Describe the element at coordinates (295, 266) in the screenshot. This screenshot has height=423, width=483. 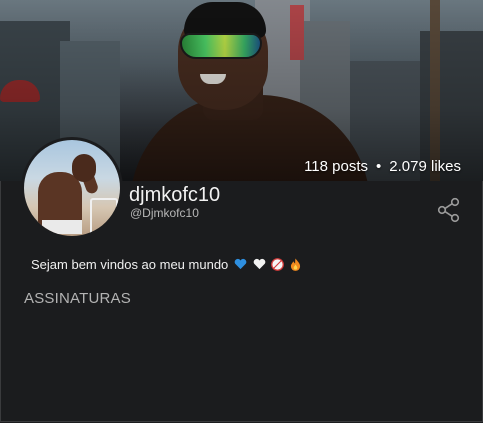
I see `fire-icon` at that location.